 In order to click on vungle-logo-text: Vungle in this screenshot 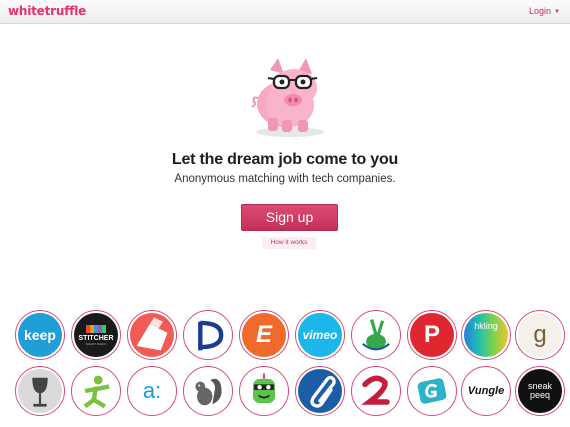, I will do `click(486, 390)`.